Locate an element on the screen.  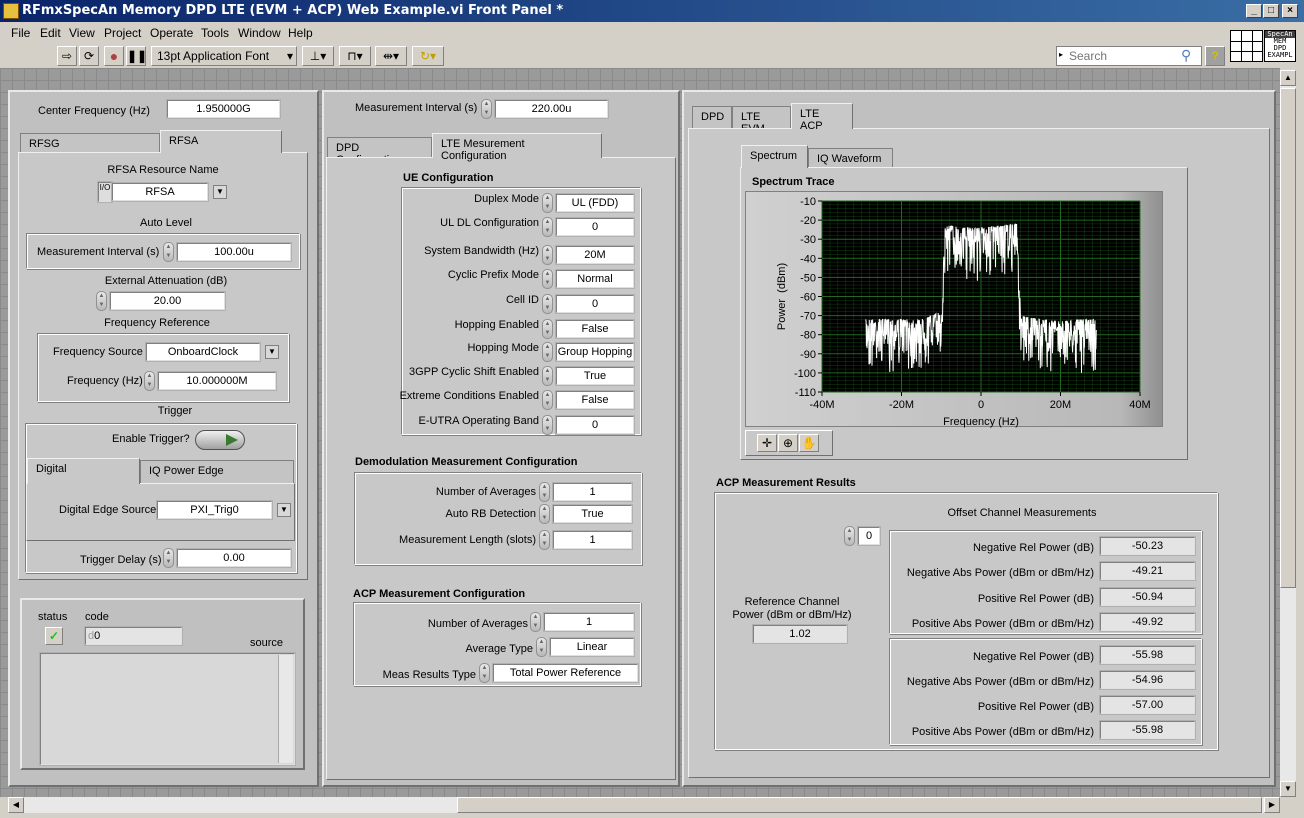
scroll-down-button: ▼ is located at coordinates (1288, 789).